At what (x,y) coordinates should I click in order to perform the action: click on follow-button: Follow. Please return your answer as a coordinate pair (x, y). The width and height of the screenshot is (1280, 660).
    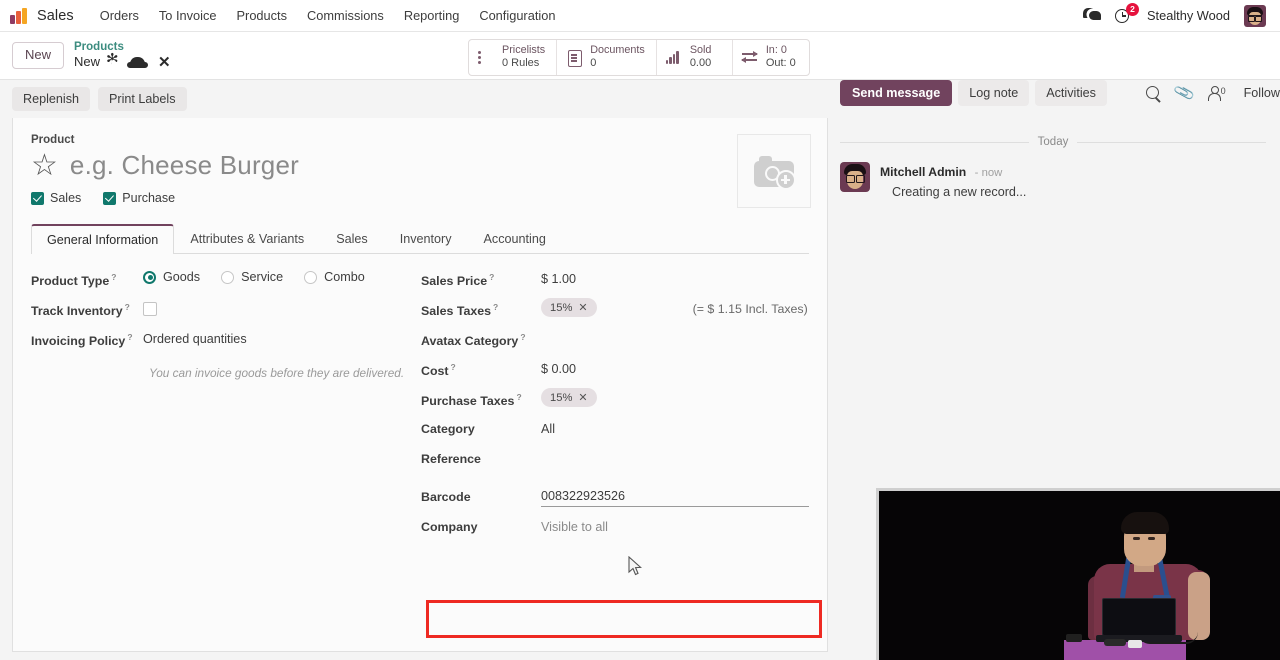
    Looking at the image, I should click on (1262, 93).